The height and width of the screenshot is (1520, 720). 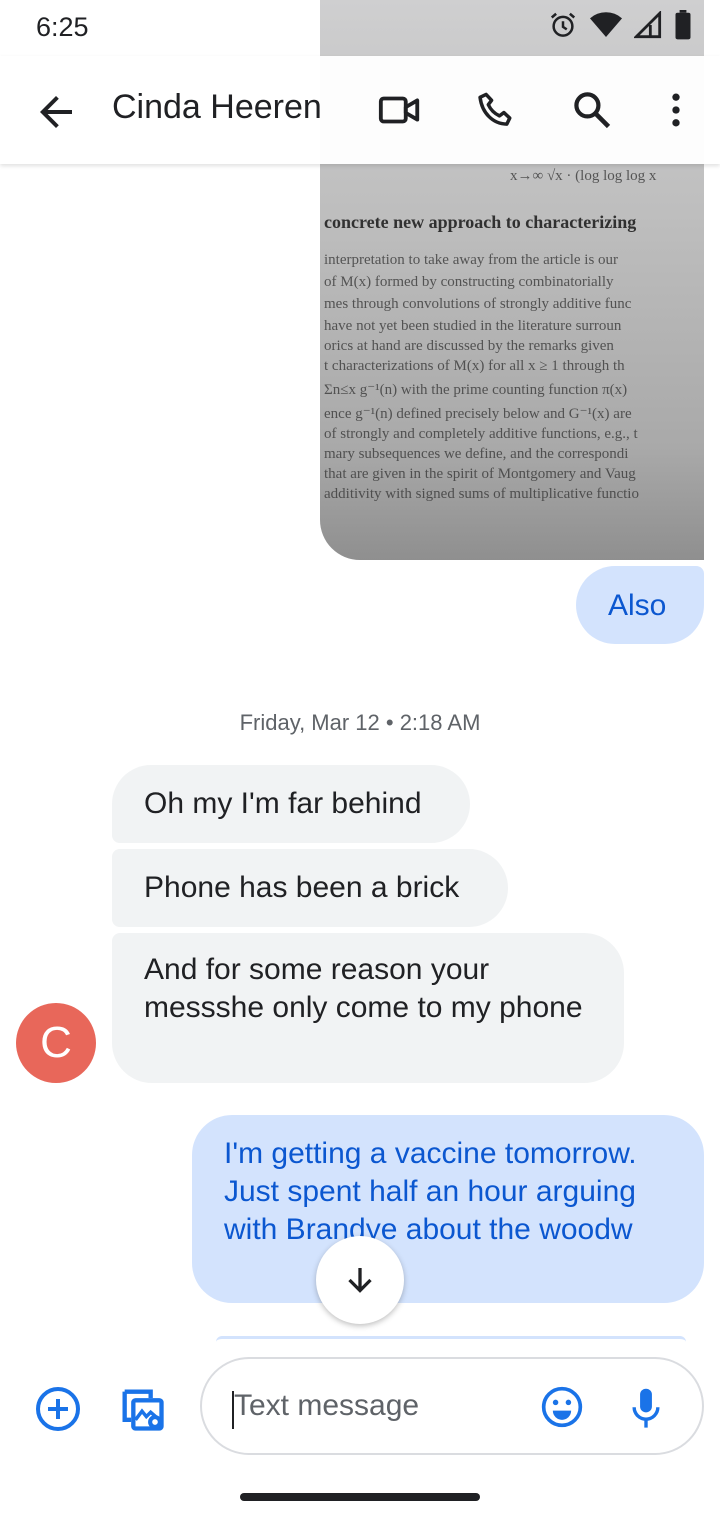 I want to click on partial-outgoing-message, so click(x=451, y=1339).